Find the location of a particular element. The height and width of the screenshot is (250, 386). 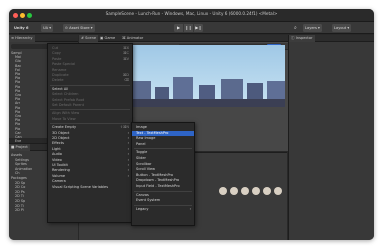

pause-icon: ❙❙ is located at coordinates (188, 28).